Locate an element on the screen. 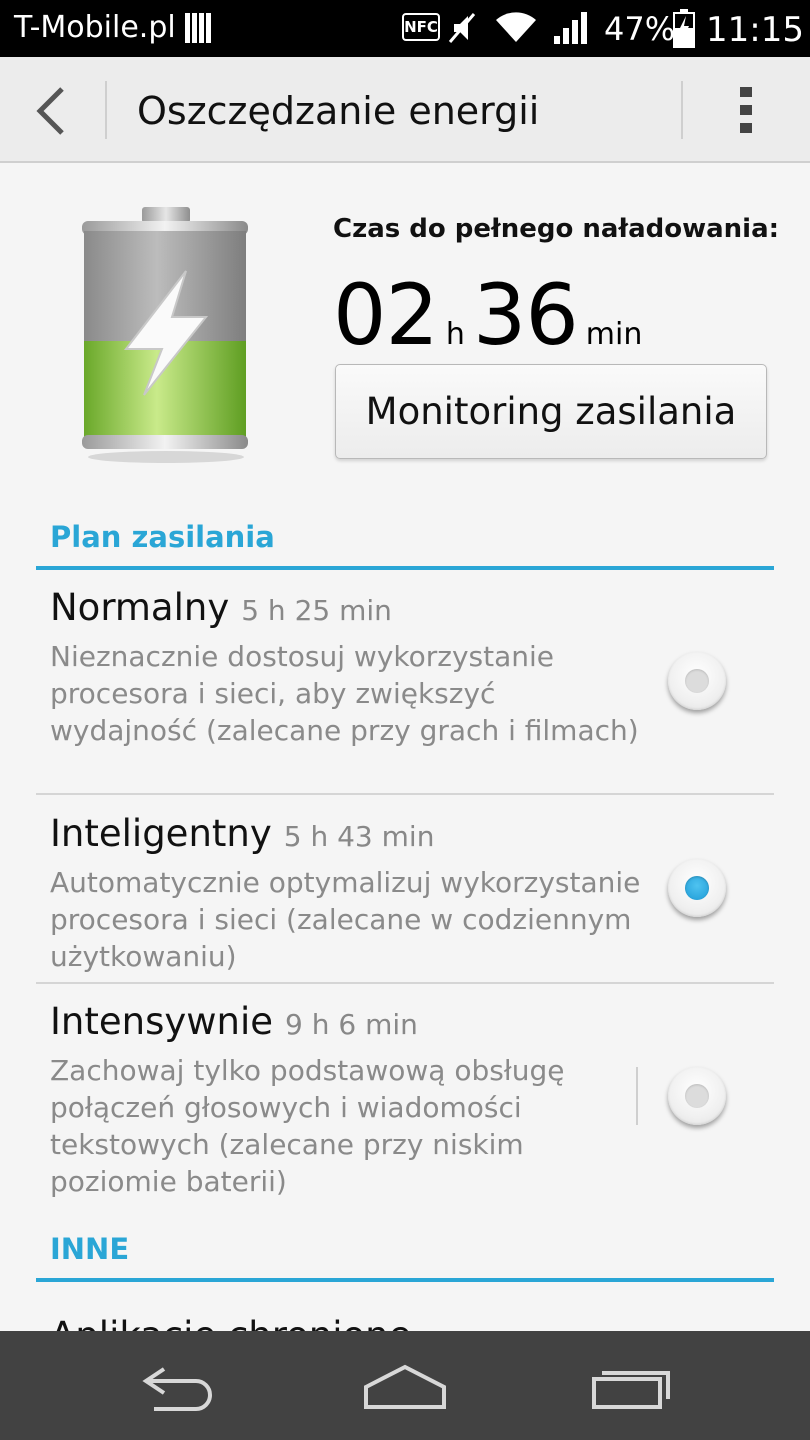 The image size is (810, 1440). plan-name: Intensywnie 9 h 6 min is located at coordinates (234, 1021).